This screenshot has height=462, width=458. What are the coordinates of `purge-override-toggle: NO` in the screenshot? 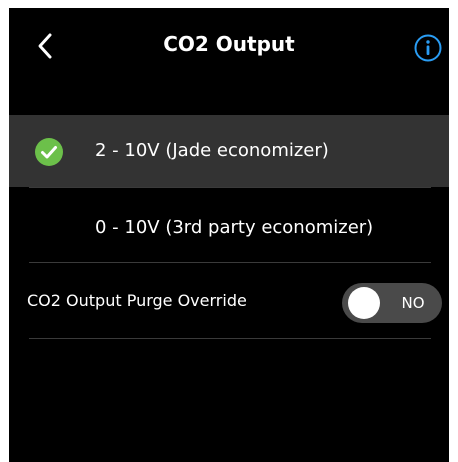 It's located at (392, 303).